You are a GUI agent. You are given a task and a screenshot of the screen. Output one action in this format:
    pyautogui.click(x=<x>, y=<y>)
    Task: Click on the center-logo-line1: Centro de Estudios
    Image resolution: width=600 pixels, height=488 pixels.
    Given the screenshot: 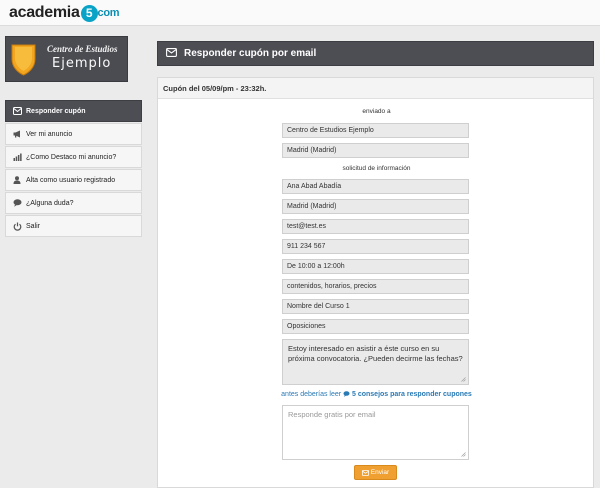 What is the action you would take?
    pyautogui.click(x=82, y=49)
    